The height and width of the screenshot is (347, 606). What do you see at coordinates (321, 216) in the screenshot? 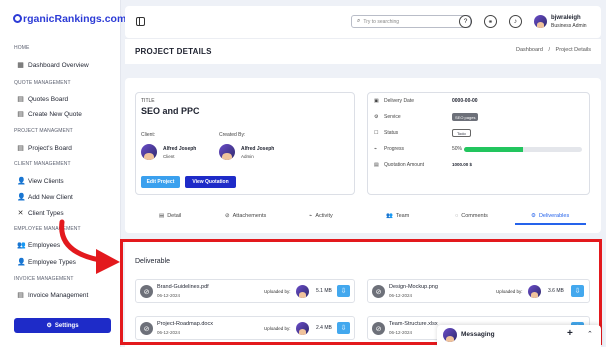
I see `tab-activity: ⌁ Activity` at bounding box center [321, 216].